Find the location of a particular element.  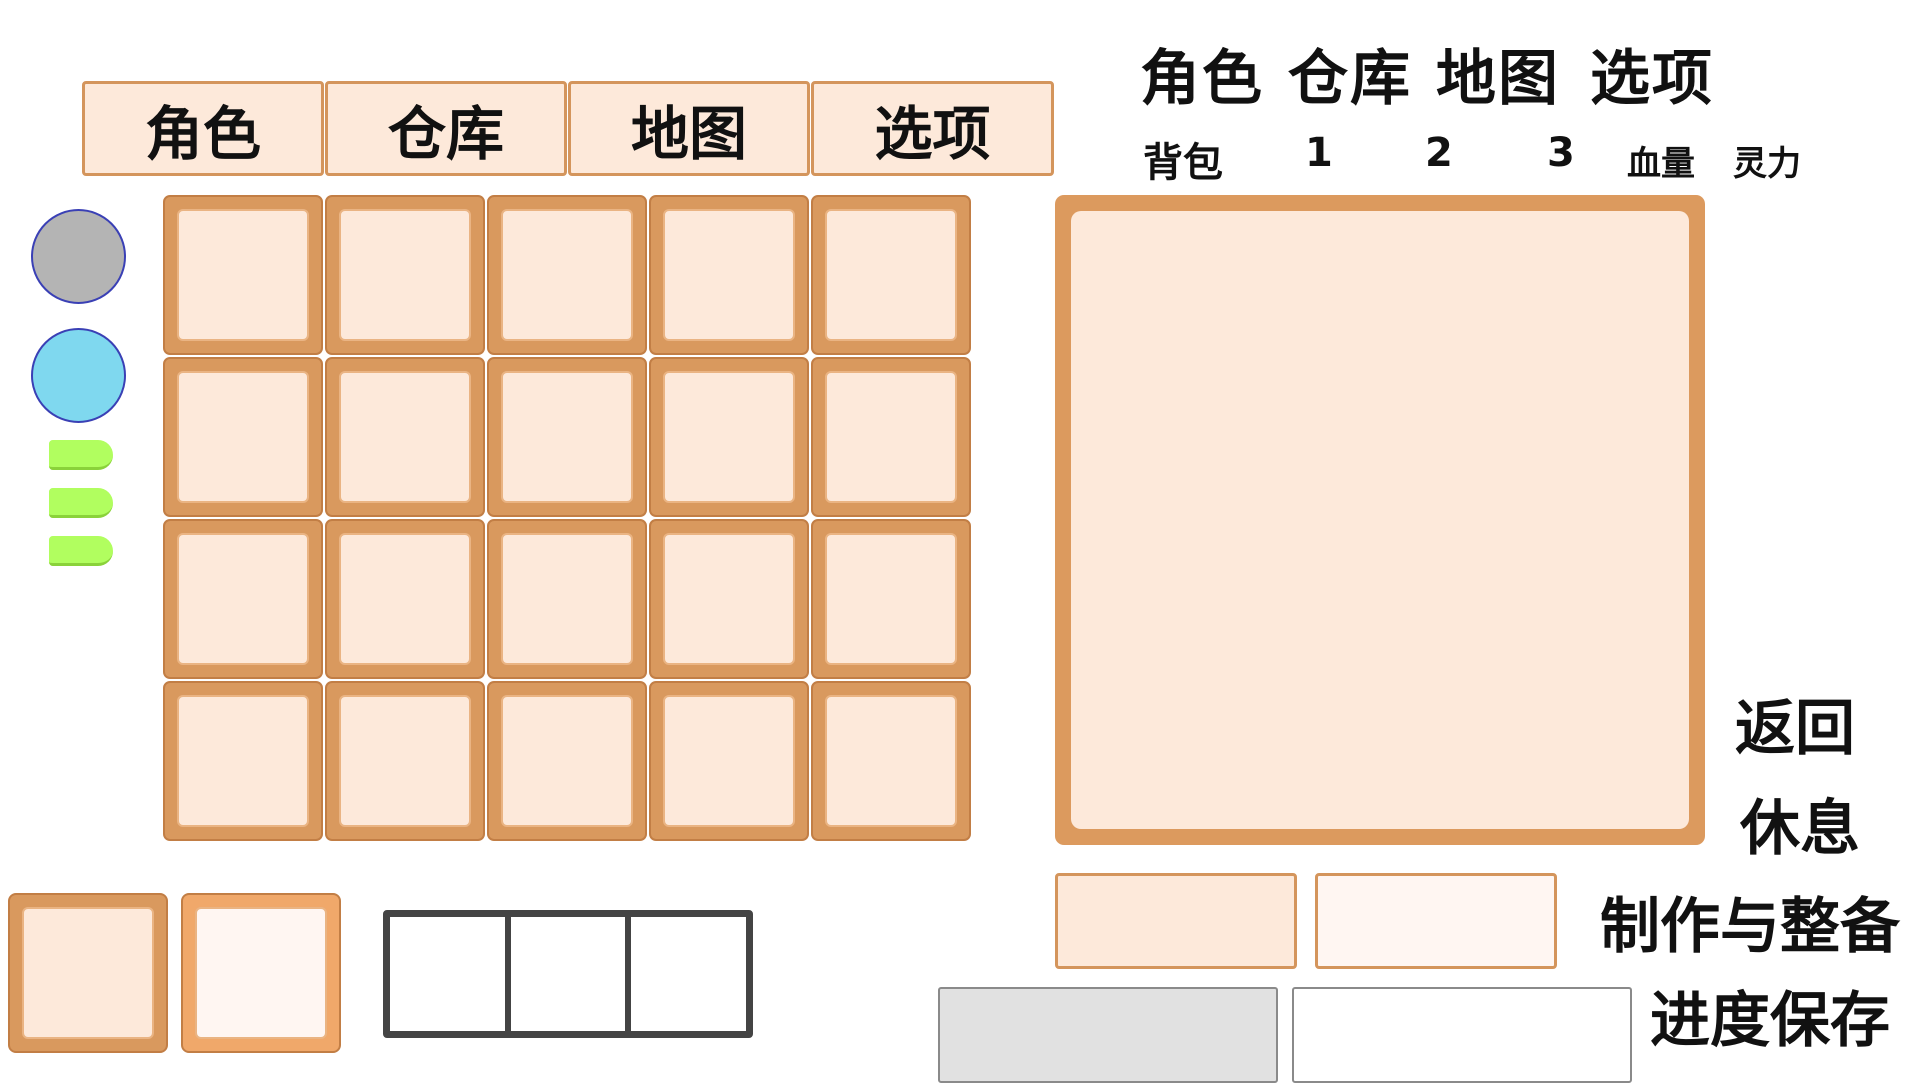

gray-orb-icon is located at coordinates (78, 256).